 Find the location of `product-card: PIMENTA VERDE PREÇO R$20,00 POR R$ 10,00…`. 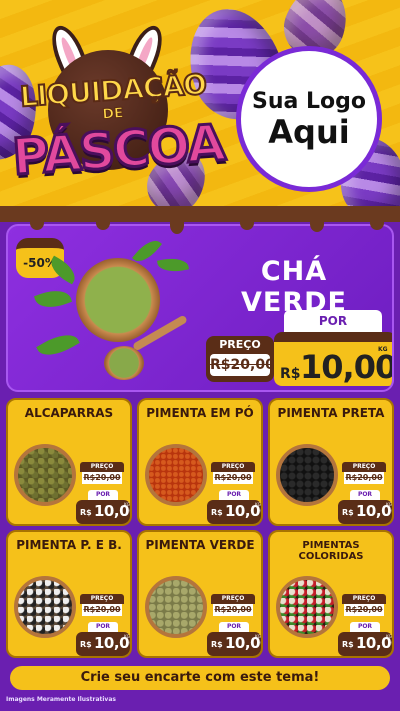

product-card: PIMENTA VERDE PREÇO R$20,00 POR R$ 10,00… is located at coordinates (200, 594).